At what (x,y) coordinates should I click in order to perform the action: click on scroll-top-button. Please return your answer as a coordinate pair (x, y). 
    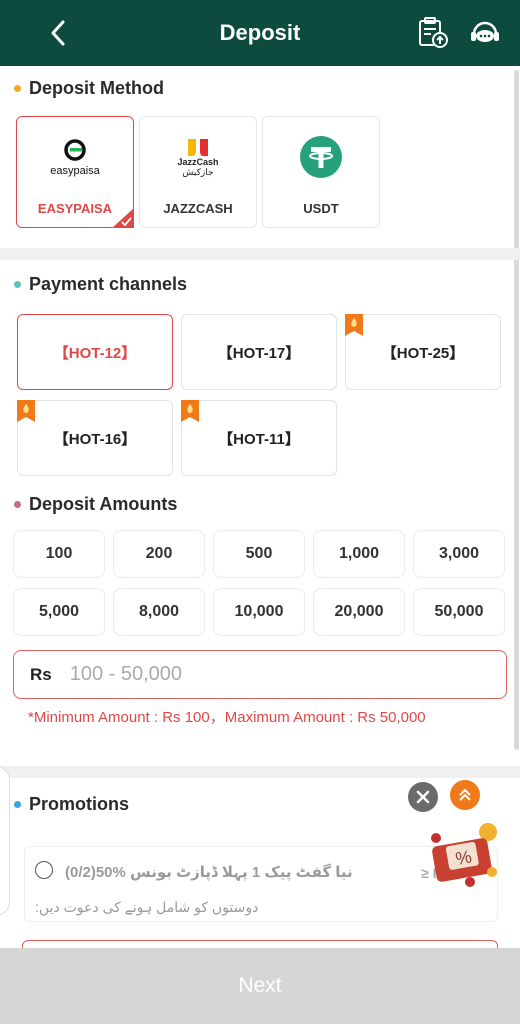
    Looking at the image, I should click on (465, 795).